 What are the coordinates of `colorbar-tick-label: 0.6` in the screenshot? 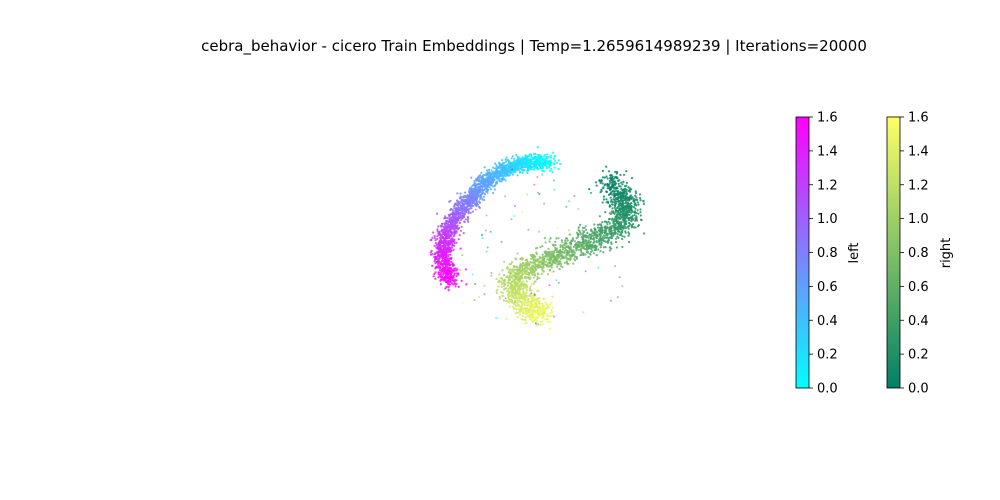 It's located at (918, 287).